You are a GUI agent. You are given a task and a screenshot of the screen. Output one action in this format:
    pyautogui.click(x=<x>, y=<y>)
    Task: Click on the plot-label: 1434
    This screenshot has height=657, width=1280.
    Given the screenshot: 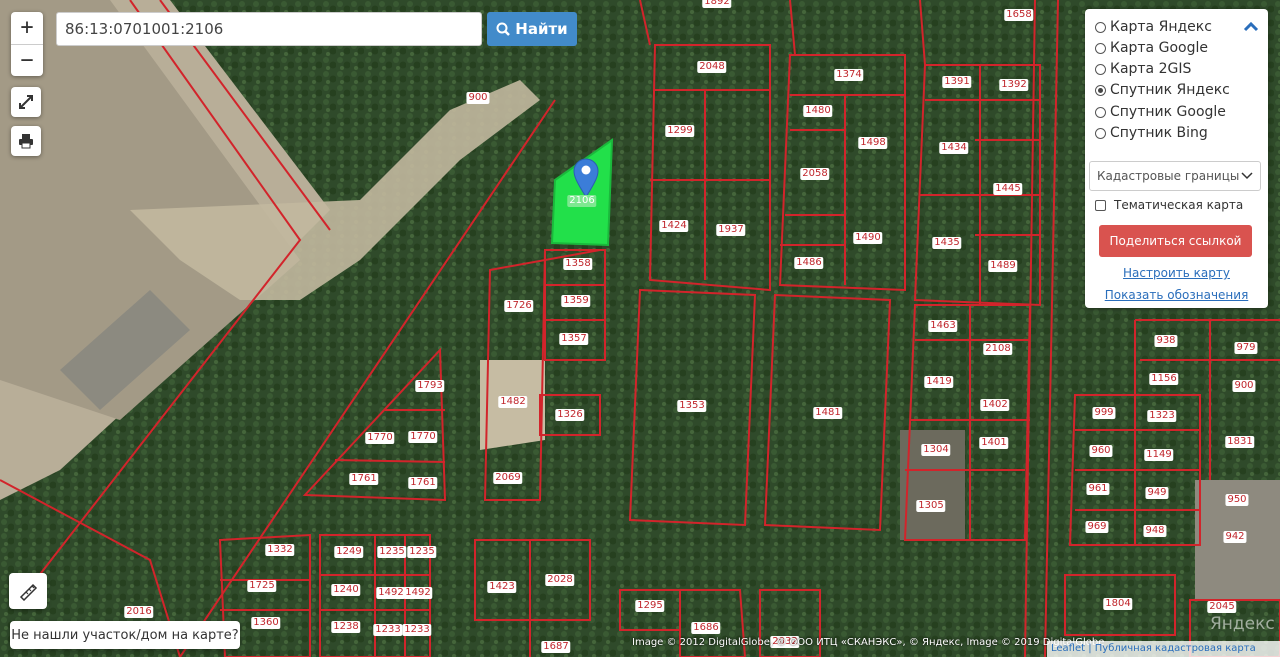 What is the action you would take?
    pyautogui.click(x=954, y=148)
    